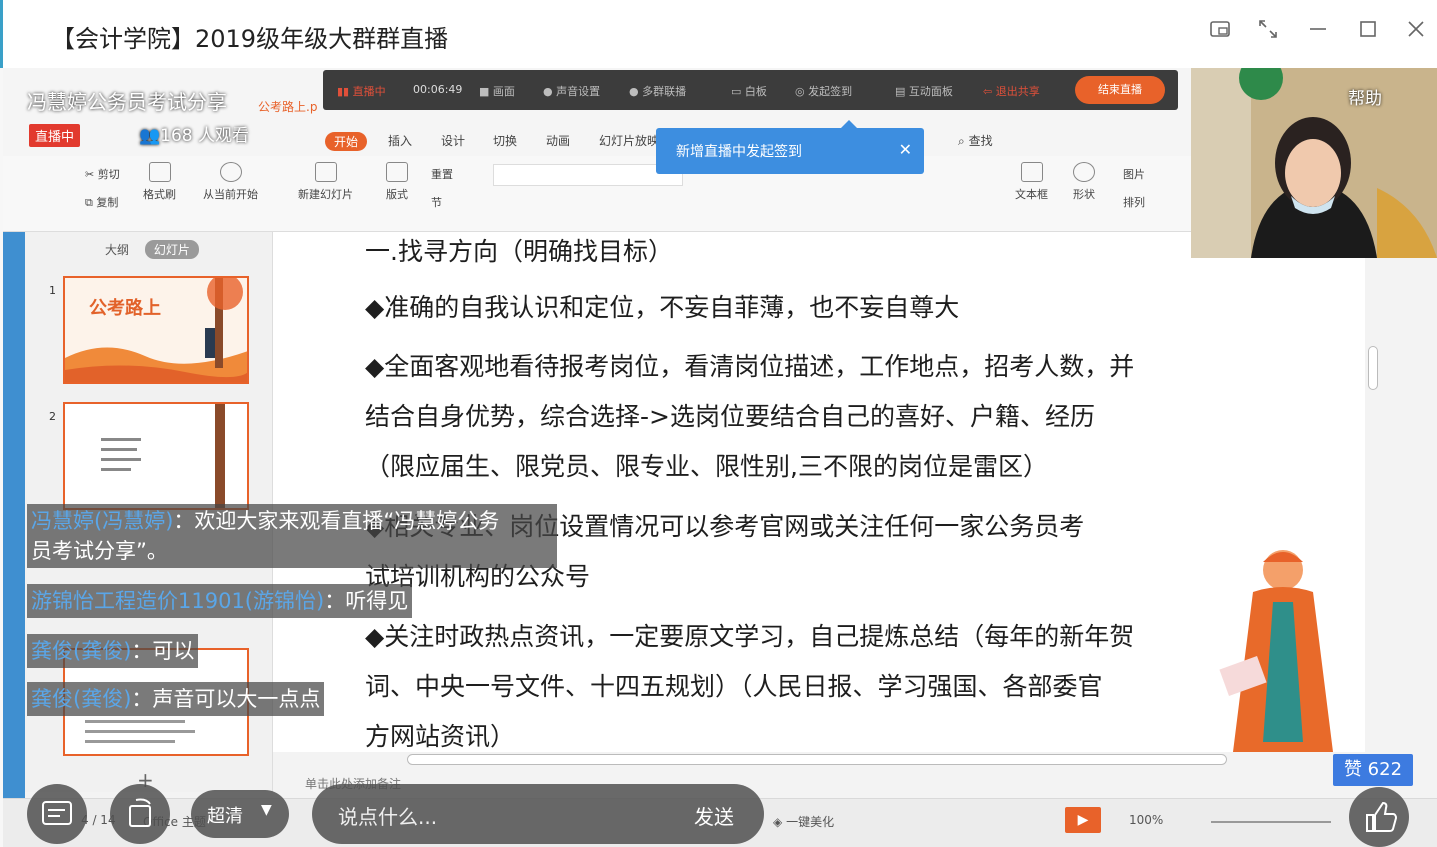  Describe the element at coordinates (102, 521) in the screenshot. I see `chat-author: 冯慧婷(冯慧婷)` at that location.